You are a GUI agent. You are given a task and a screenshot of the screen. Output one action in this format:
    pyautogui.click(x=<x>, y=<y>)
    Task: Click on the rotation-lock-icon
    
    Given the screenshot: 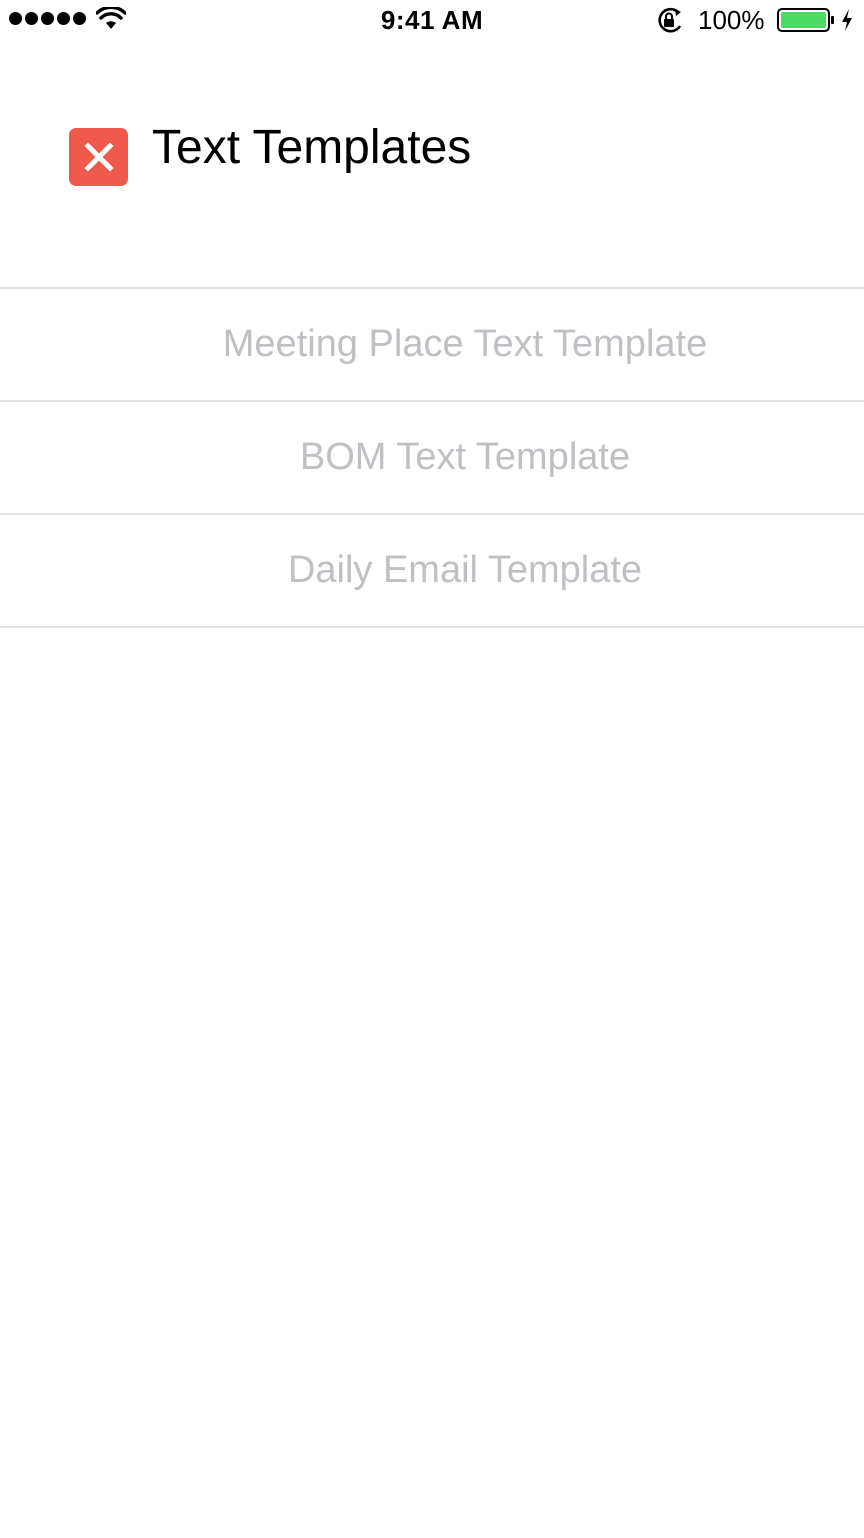 What is the action you would take?
    pyautogui.click(x=670, y=20)
    